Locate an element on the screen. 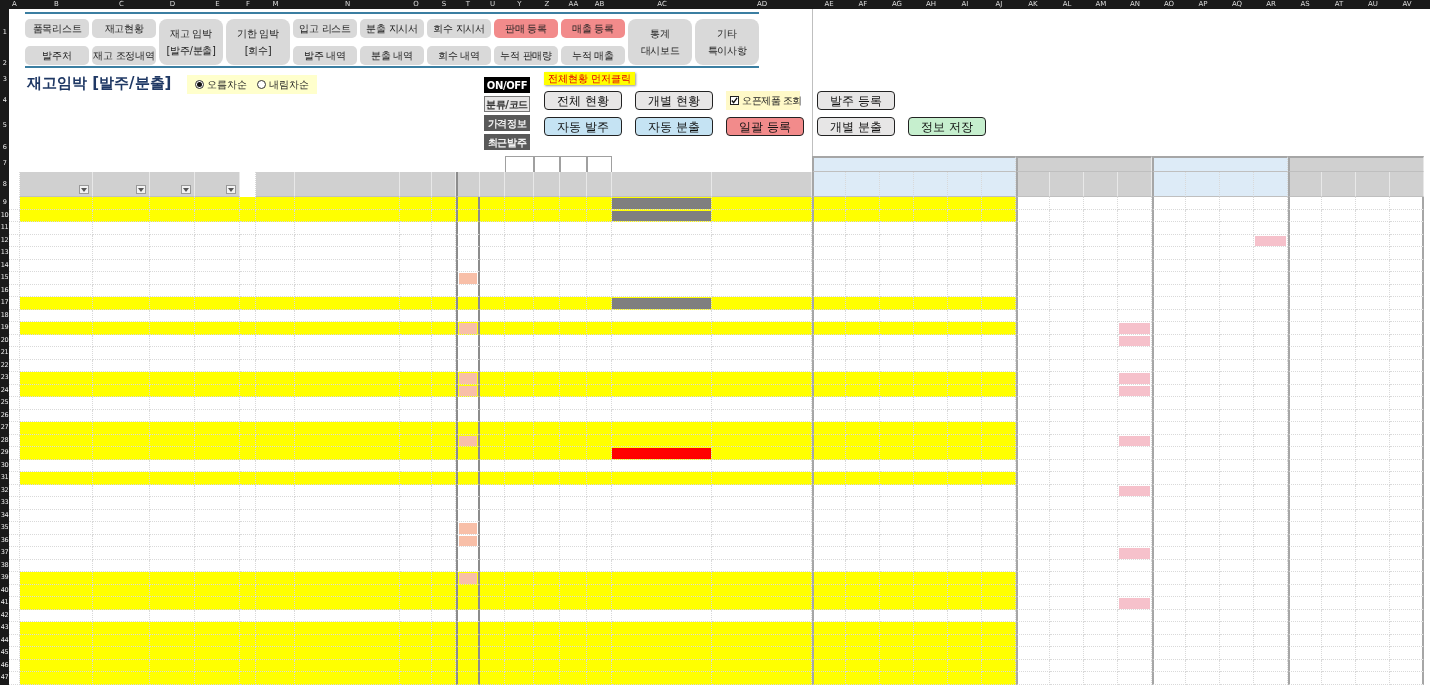 The height and width of the screenshot is (688, 1430). nav-button: 발주 내역 is located at coordinates (325, 55).